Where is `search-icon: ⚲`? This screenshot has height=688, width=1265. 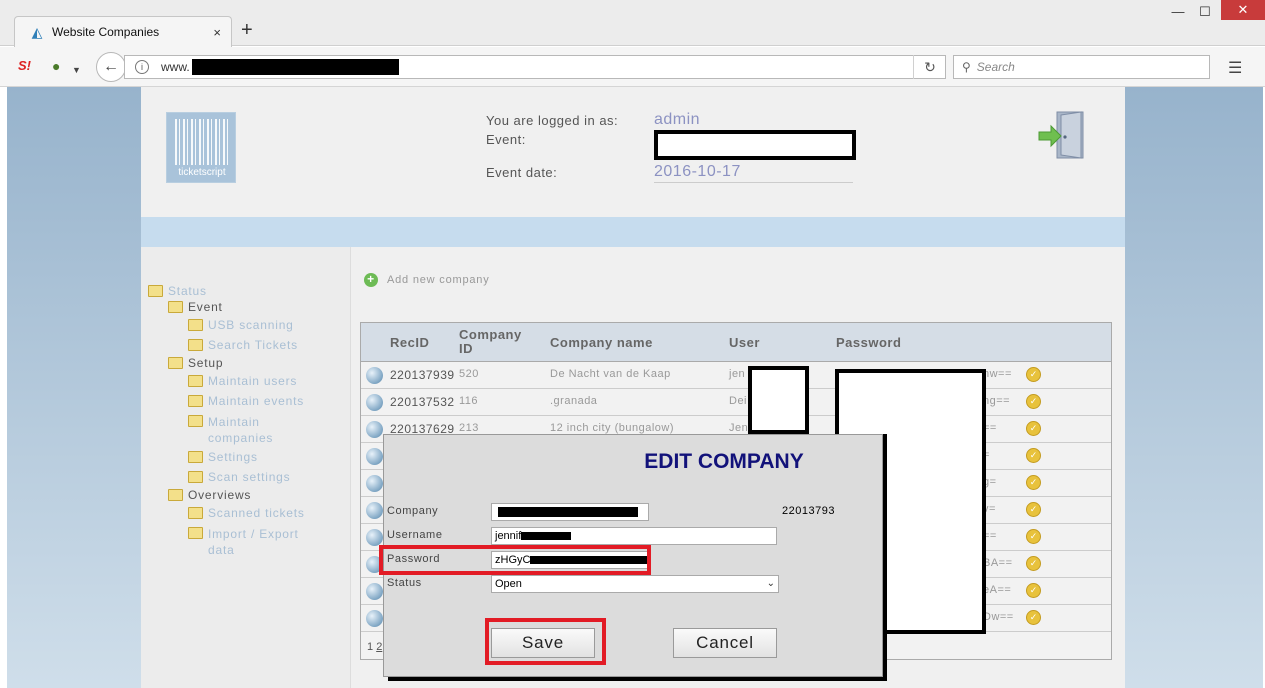 search-icon: ⚲ is located at coordinates (966, 67).